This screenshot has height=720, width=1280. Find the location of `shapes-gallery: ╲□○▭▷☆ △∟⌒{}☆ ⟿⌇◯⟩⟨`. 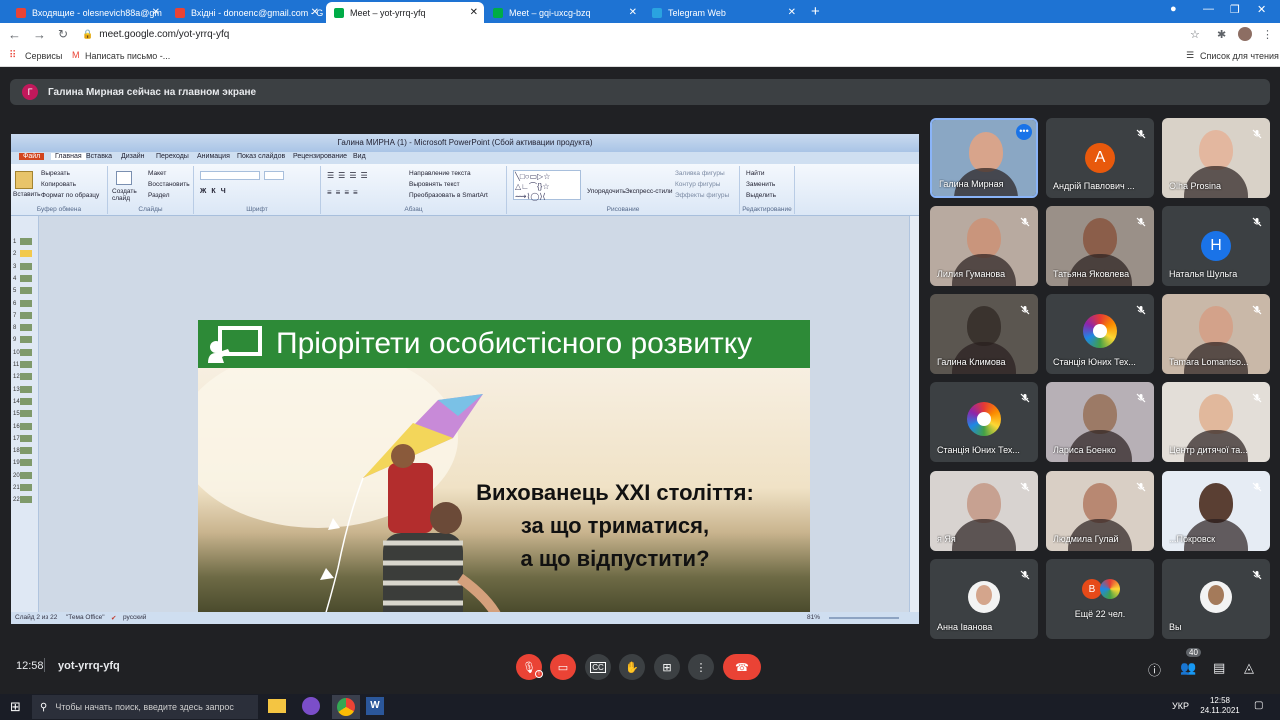

shapes-gallery: ╲□○▭▷☆ △∟⌒{}☆ ⟿⌇◯⟩⟨ is located at coordinates (547, 185).